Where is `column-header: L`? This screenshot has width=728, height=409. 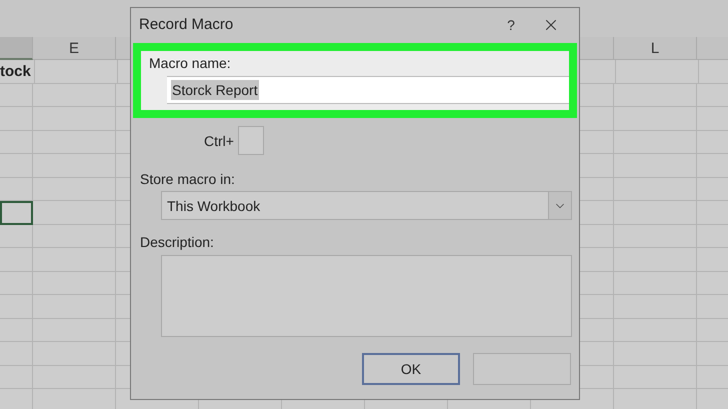 column-header: L is located at coordinates (655, 48).